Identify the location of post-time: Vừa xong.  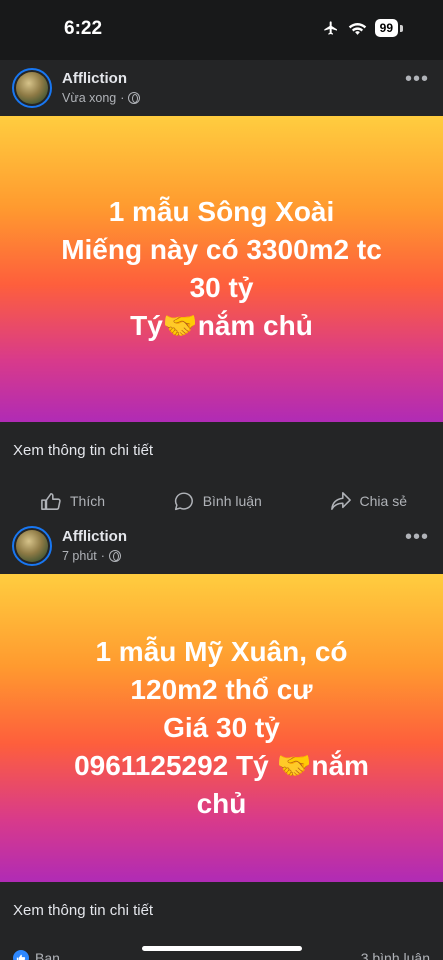
(89, 98).